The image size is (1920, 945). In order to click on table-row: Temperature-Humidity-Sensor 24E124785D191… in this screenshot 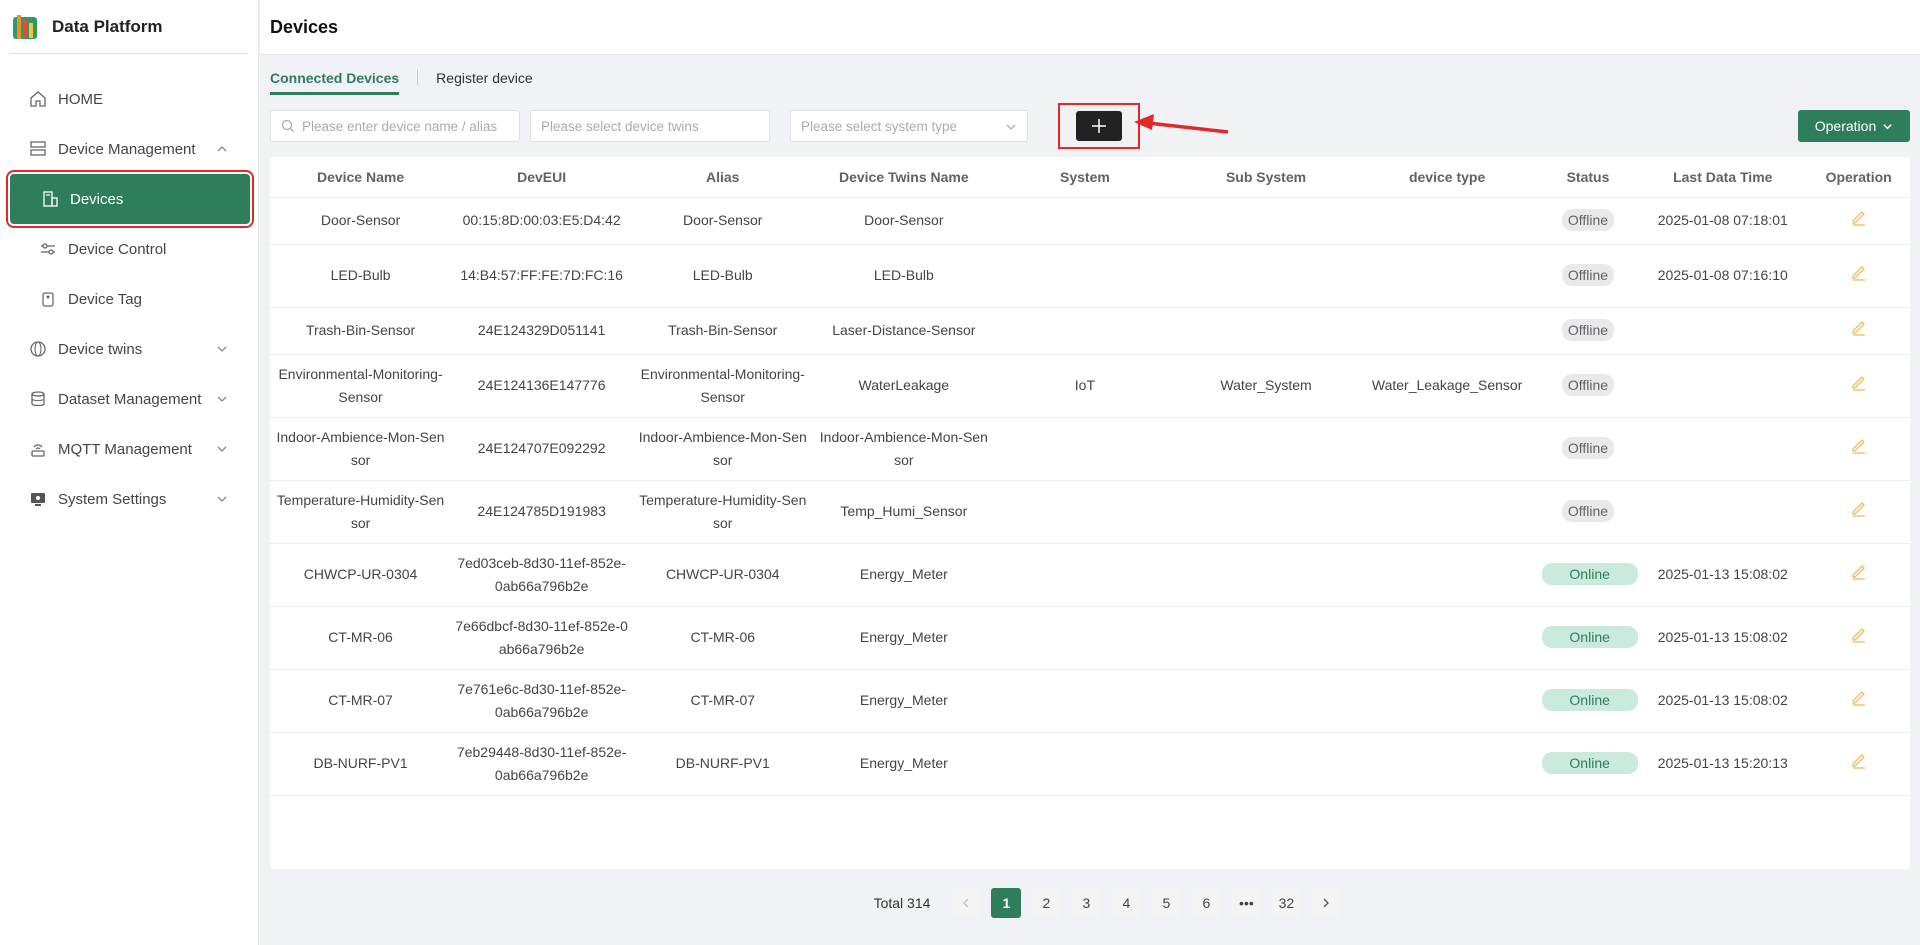, I will do `click(1090, 512)`.